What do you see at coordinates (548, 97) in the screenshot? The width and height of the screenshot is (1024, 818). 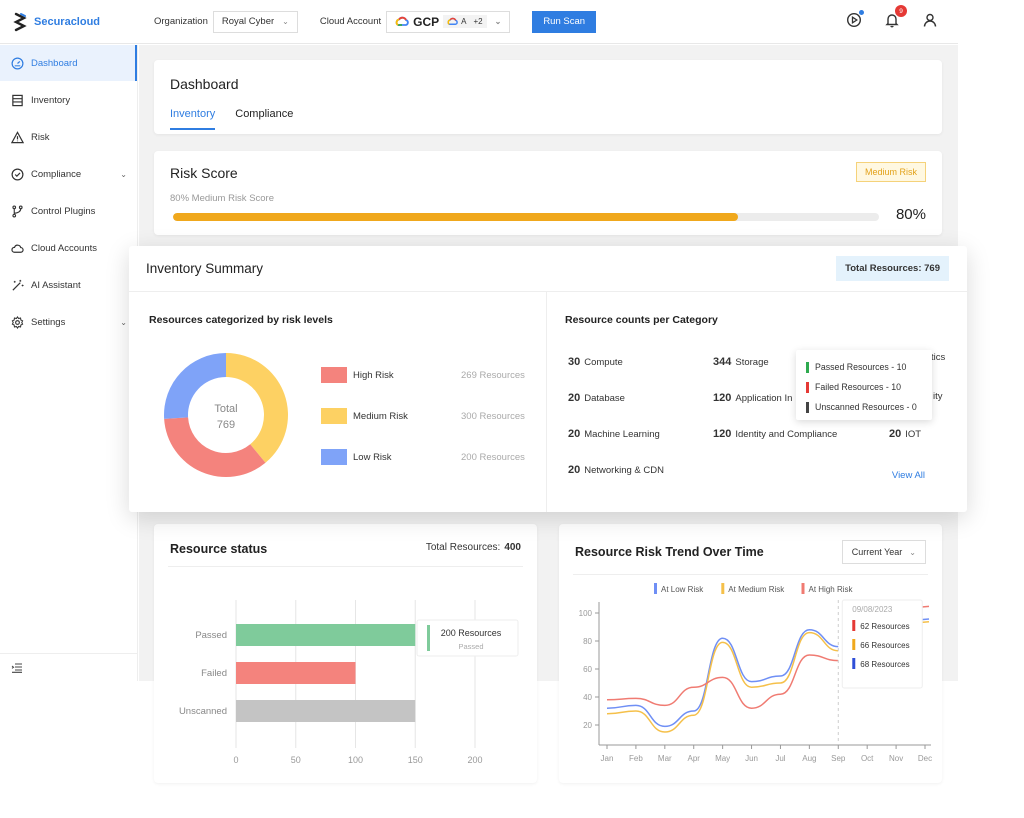 I see `dashboard-header-card: Dashboard Inventory Compliance` at bounding box center [548, 97].